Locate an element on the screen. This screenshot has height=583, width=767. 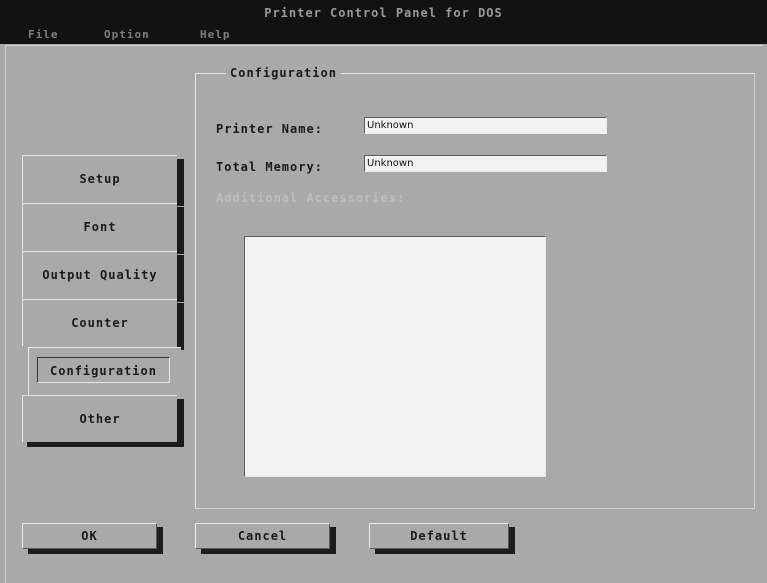
title-bar: Printer Control Panel for DOS is located at coordinates (383, 13).